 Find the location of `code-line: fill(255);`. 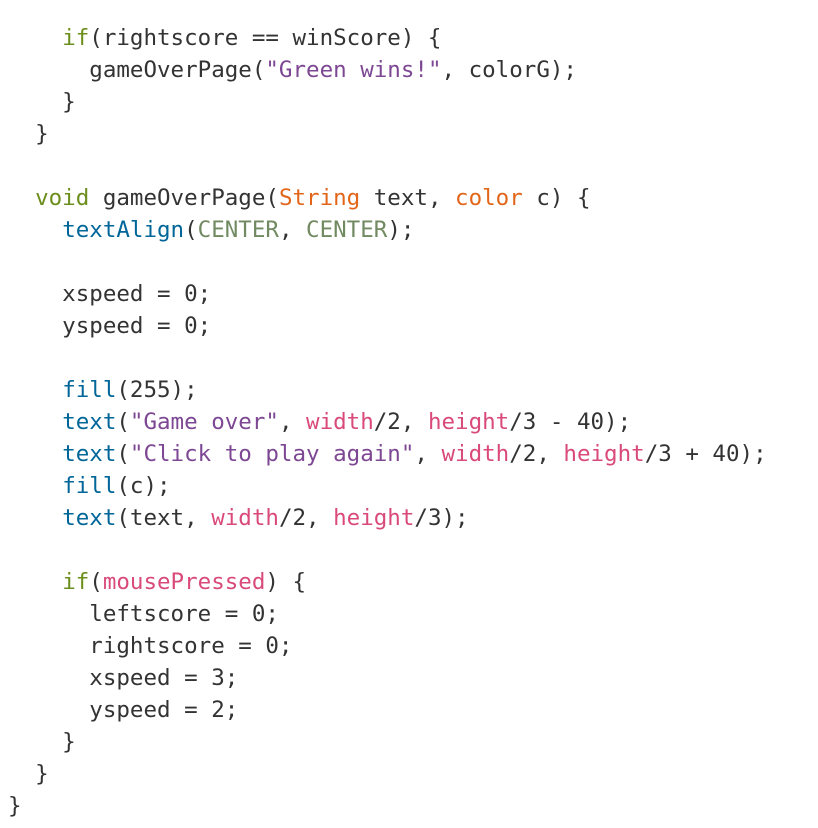

code-line: fill(255); is located at coordinates (387, 390).